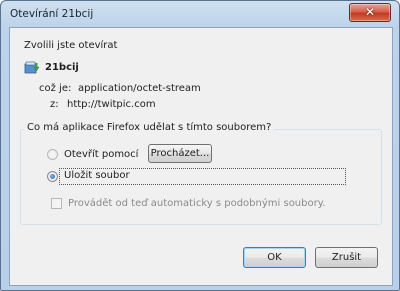  I want to click on from-value: http://twitpic.com, so click(111, 104).